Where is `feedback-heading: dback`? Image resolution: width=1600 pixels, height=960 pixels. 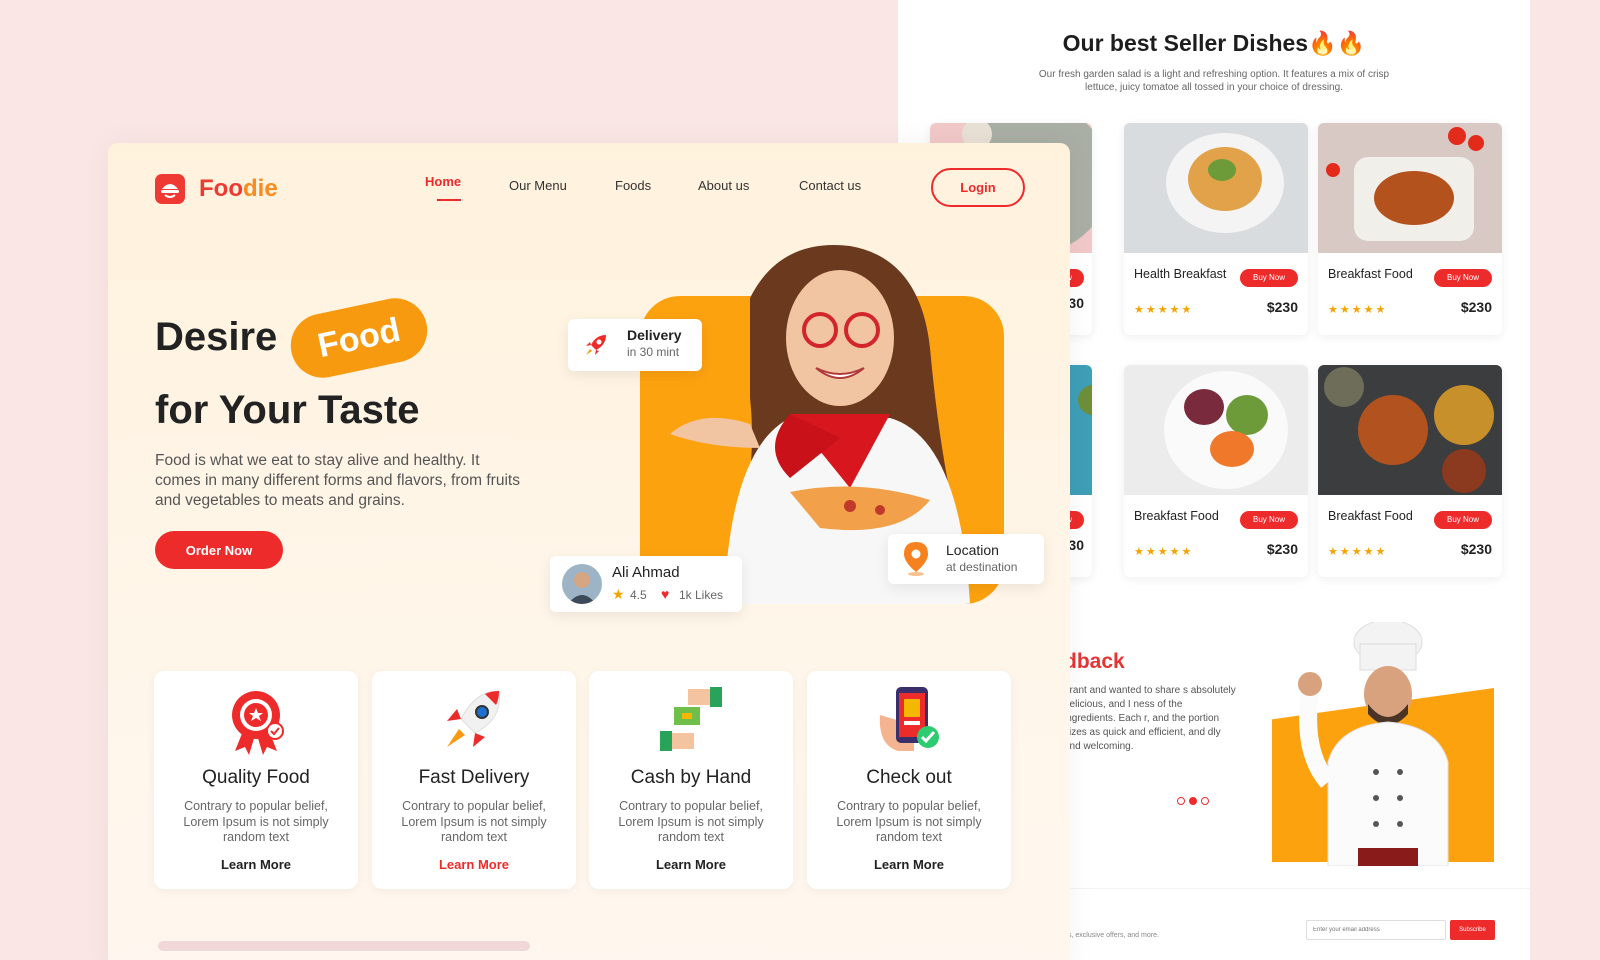
feedback-heading: dback is located at coordinates (1094, 661).